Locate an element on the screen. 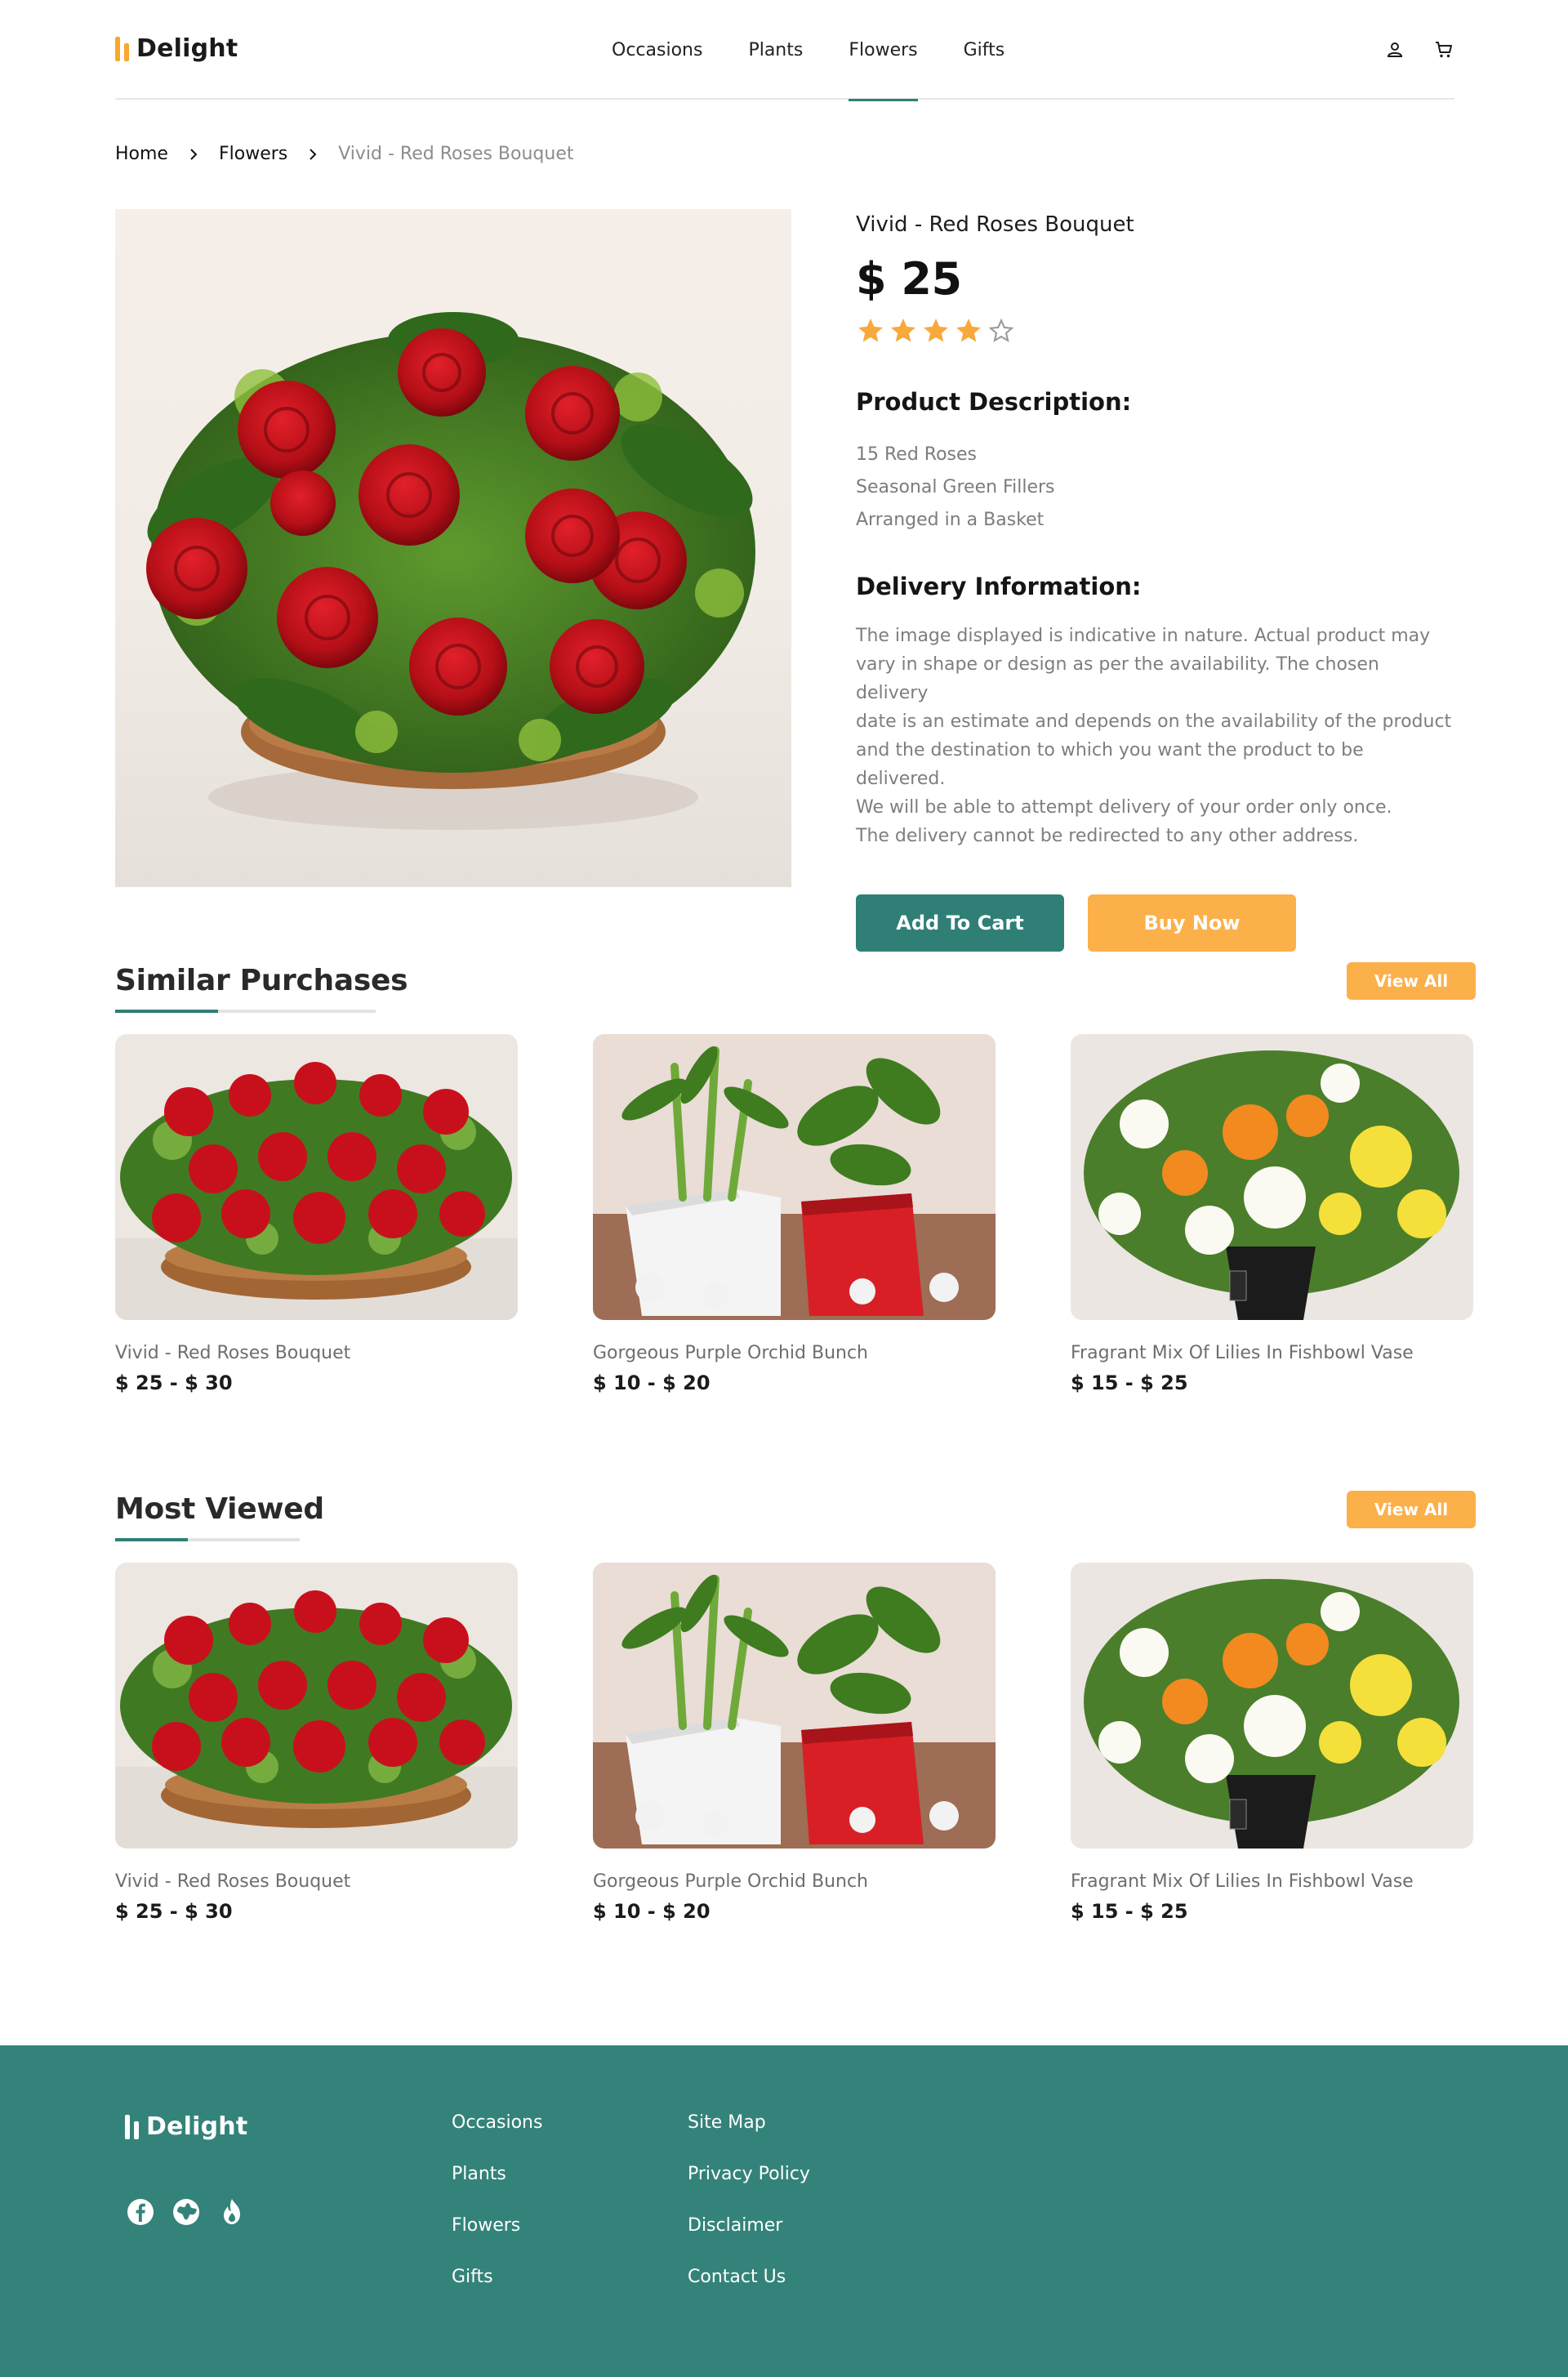  product-title: Vivid - Red Roses Bouquet is located at coordinates (995, 224).